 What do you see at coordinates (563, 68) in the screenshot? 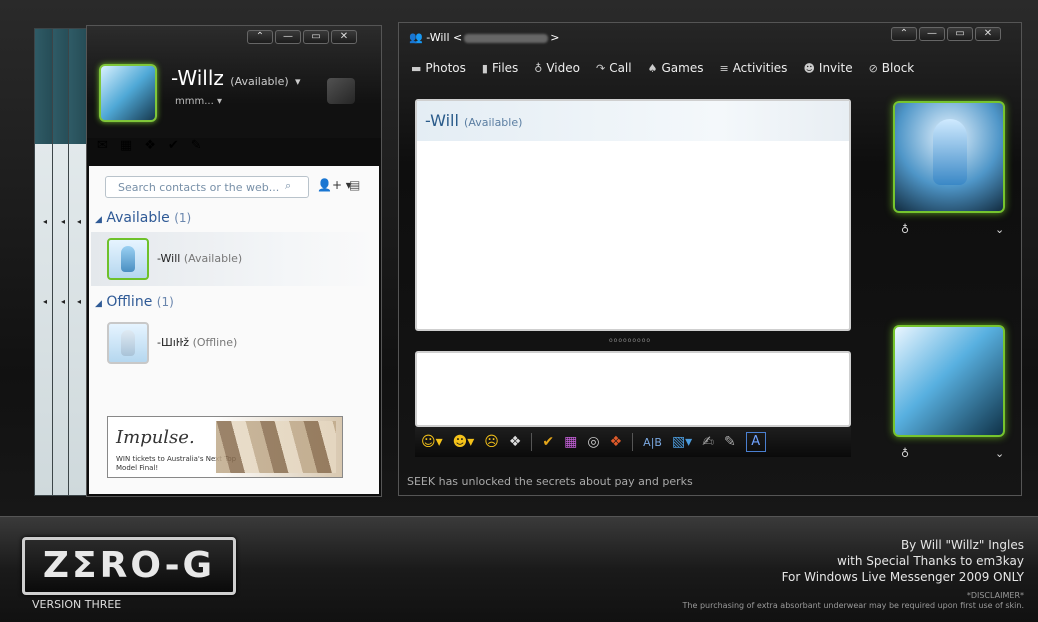
I see `menu-label: Video` at bounding box center [563, 68].